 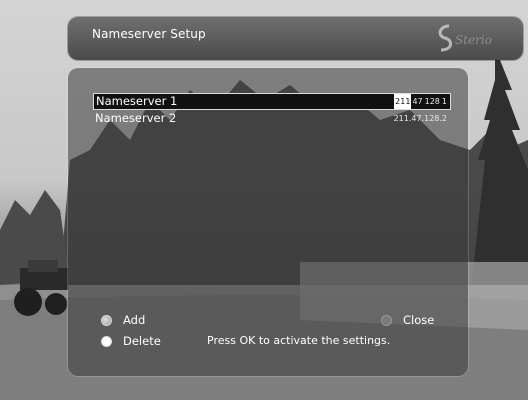 What do you see at coordinates (272, 101) in the screenshot?
I see `nameserver-1-row: Nameserver 1 211 47 128 1` at bounding box center [272, 101].